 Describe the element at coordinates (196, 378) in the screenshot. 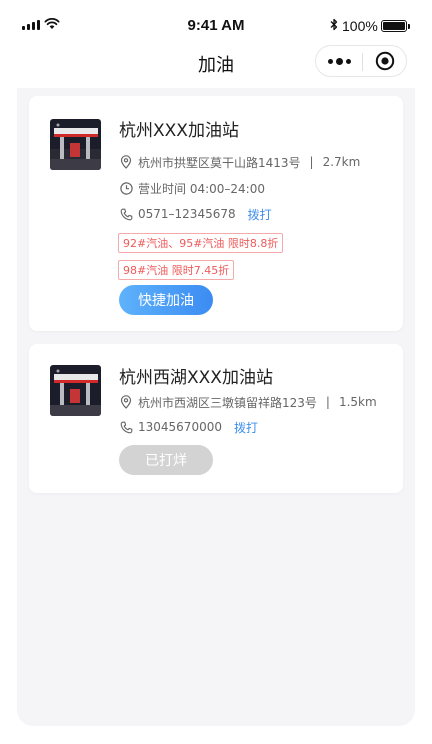

I see `station-name: 杭州西湖XXX加油站` at that location.